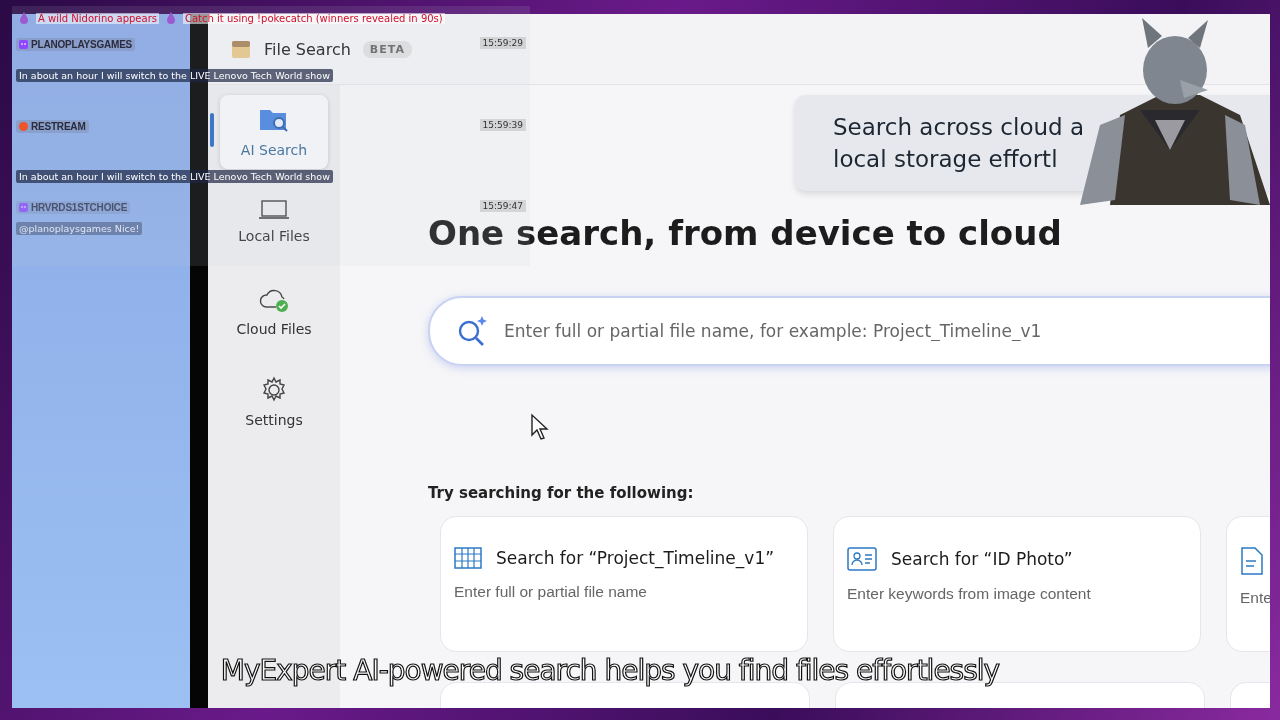 The image size is (1280, 720). Describe the element at coordinates (97, 18) in the screenshot. I see `alert-text: A wild Nidorino appears` at that location.